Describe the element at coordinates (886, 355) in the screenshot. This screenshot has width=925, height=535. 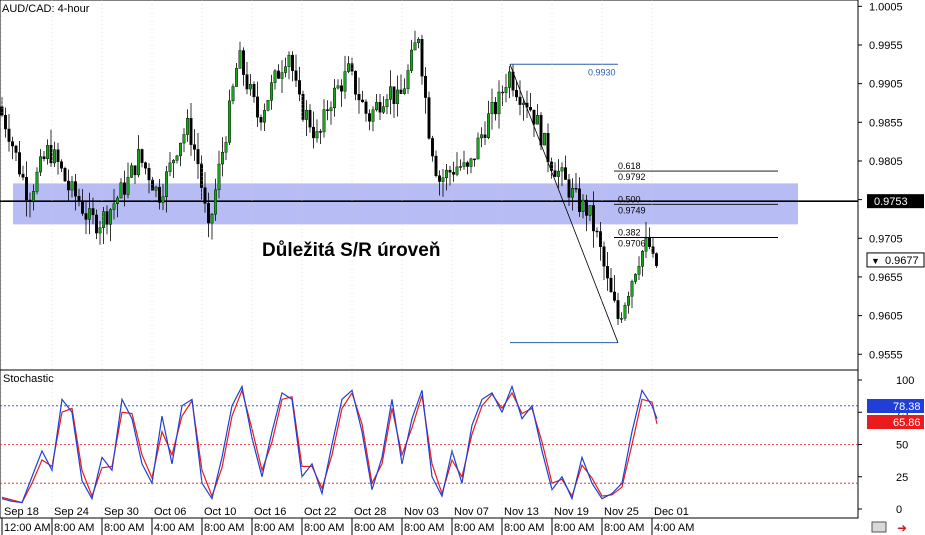
I see `price-tick-label: 0.9555` at that location.